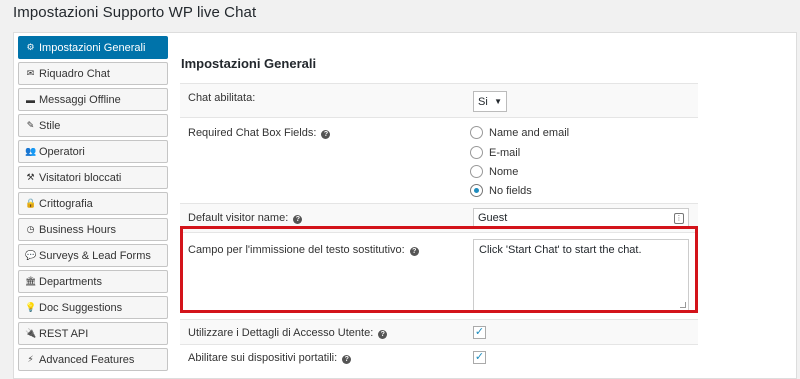 This screenshot has width=800, height=379. What do you see at coordinates (93, 151) in the screenshot?
I see `tab-operatori: 👥 Operatori` at bounding box center [93, 151].